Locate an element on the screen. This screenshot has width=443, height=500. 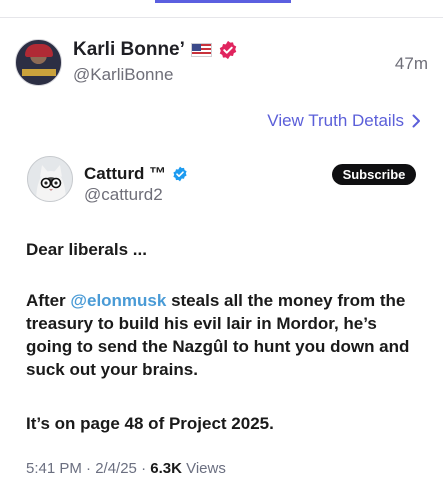
avatar-band is located at coordinates (39, 72).